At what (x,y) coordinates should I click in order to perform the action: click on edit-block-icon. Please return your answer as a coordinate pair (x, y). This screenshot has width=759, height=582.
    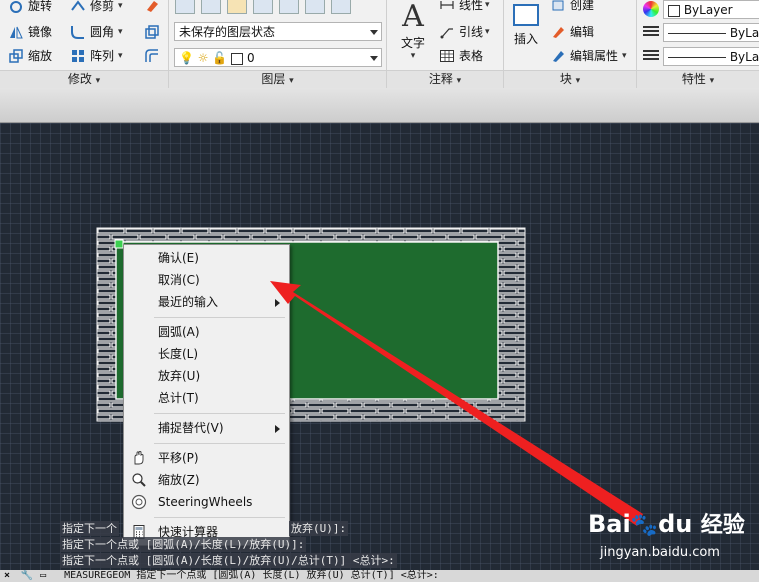
    Looking at the image, I should click on (558, 32).